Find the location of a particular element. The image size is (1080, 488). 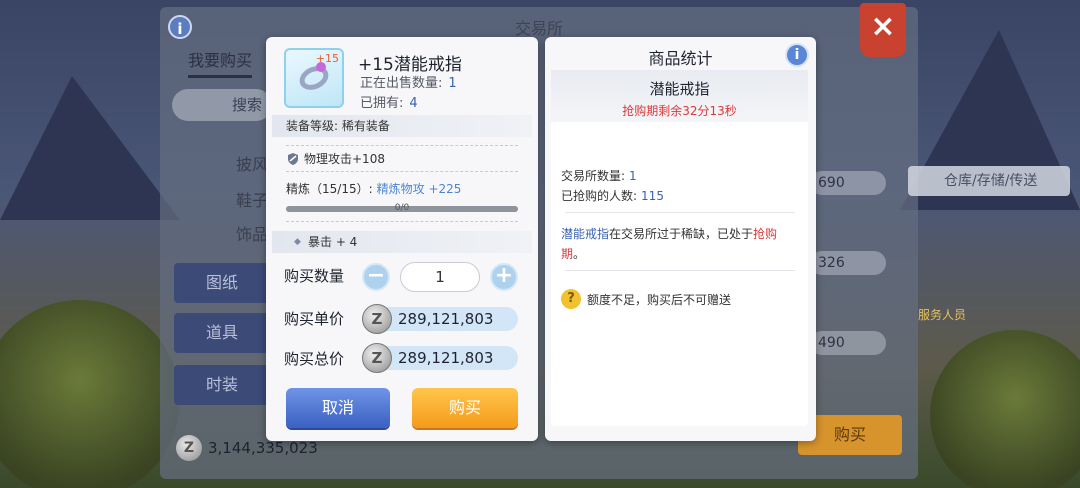

on-sale-value: 1 is located at coordinates (452, 83).